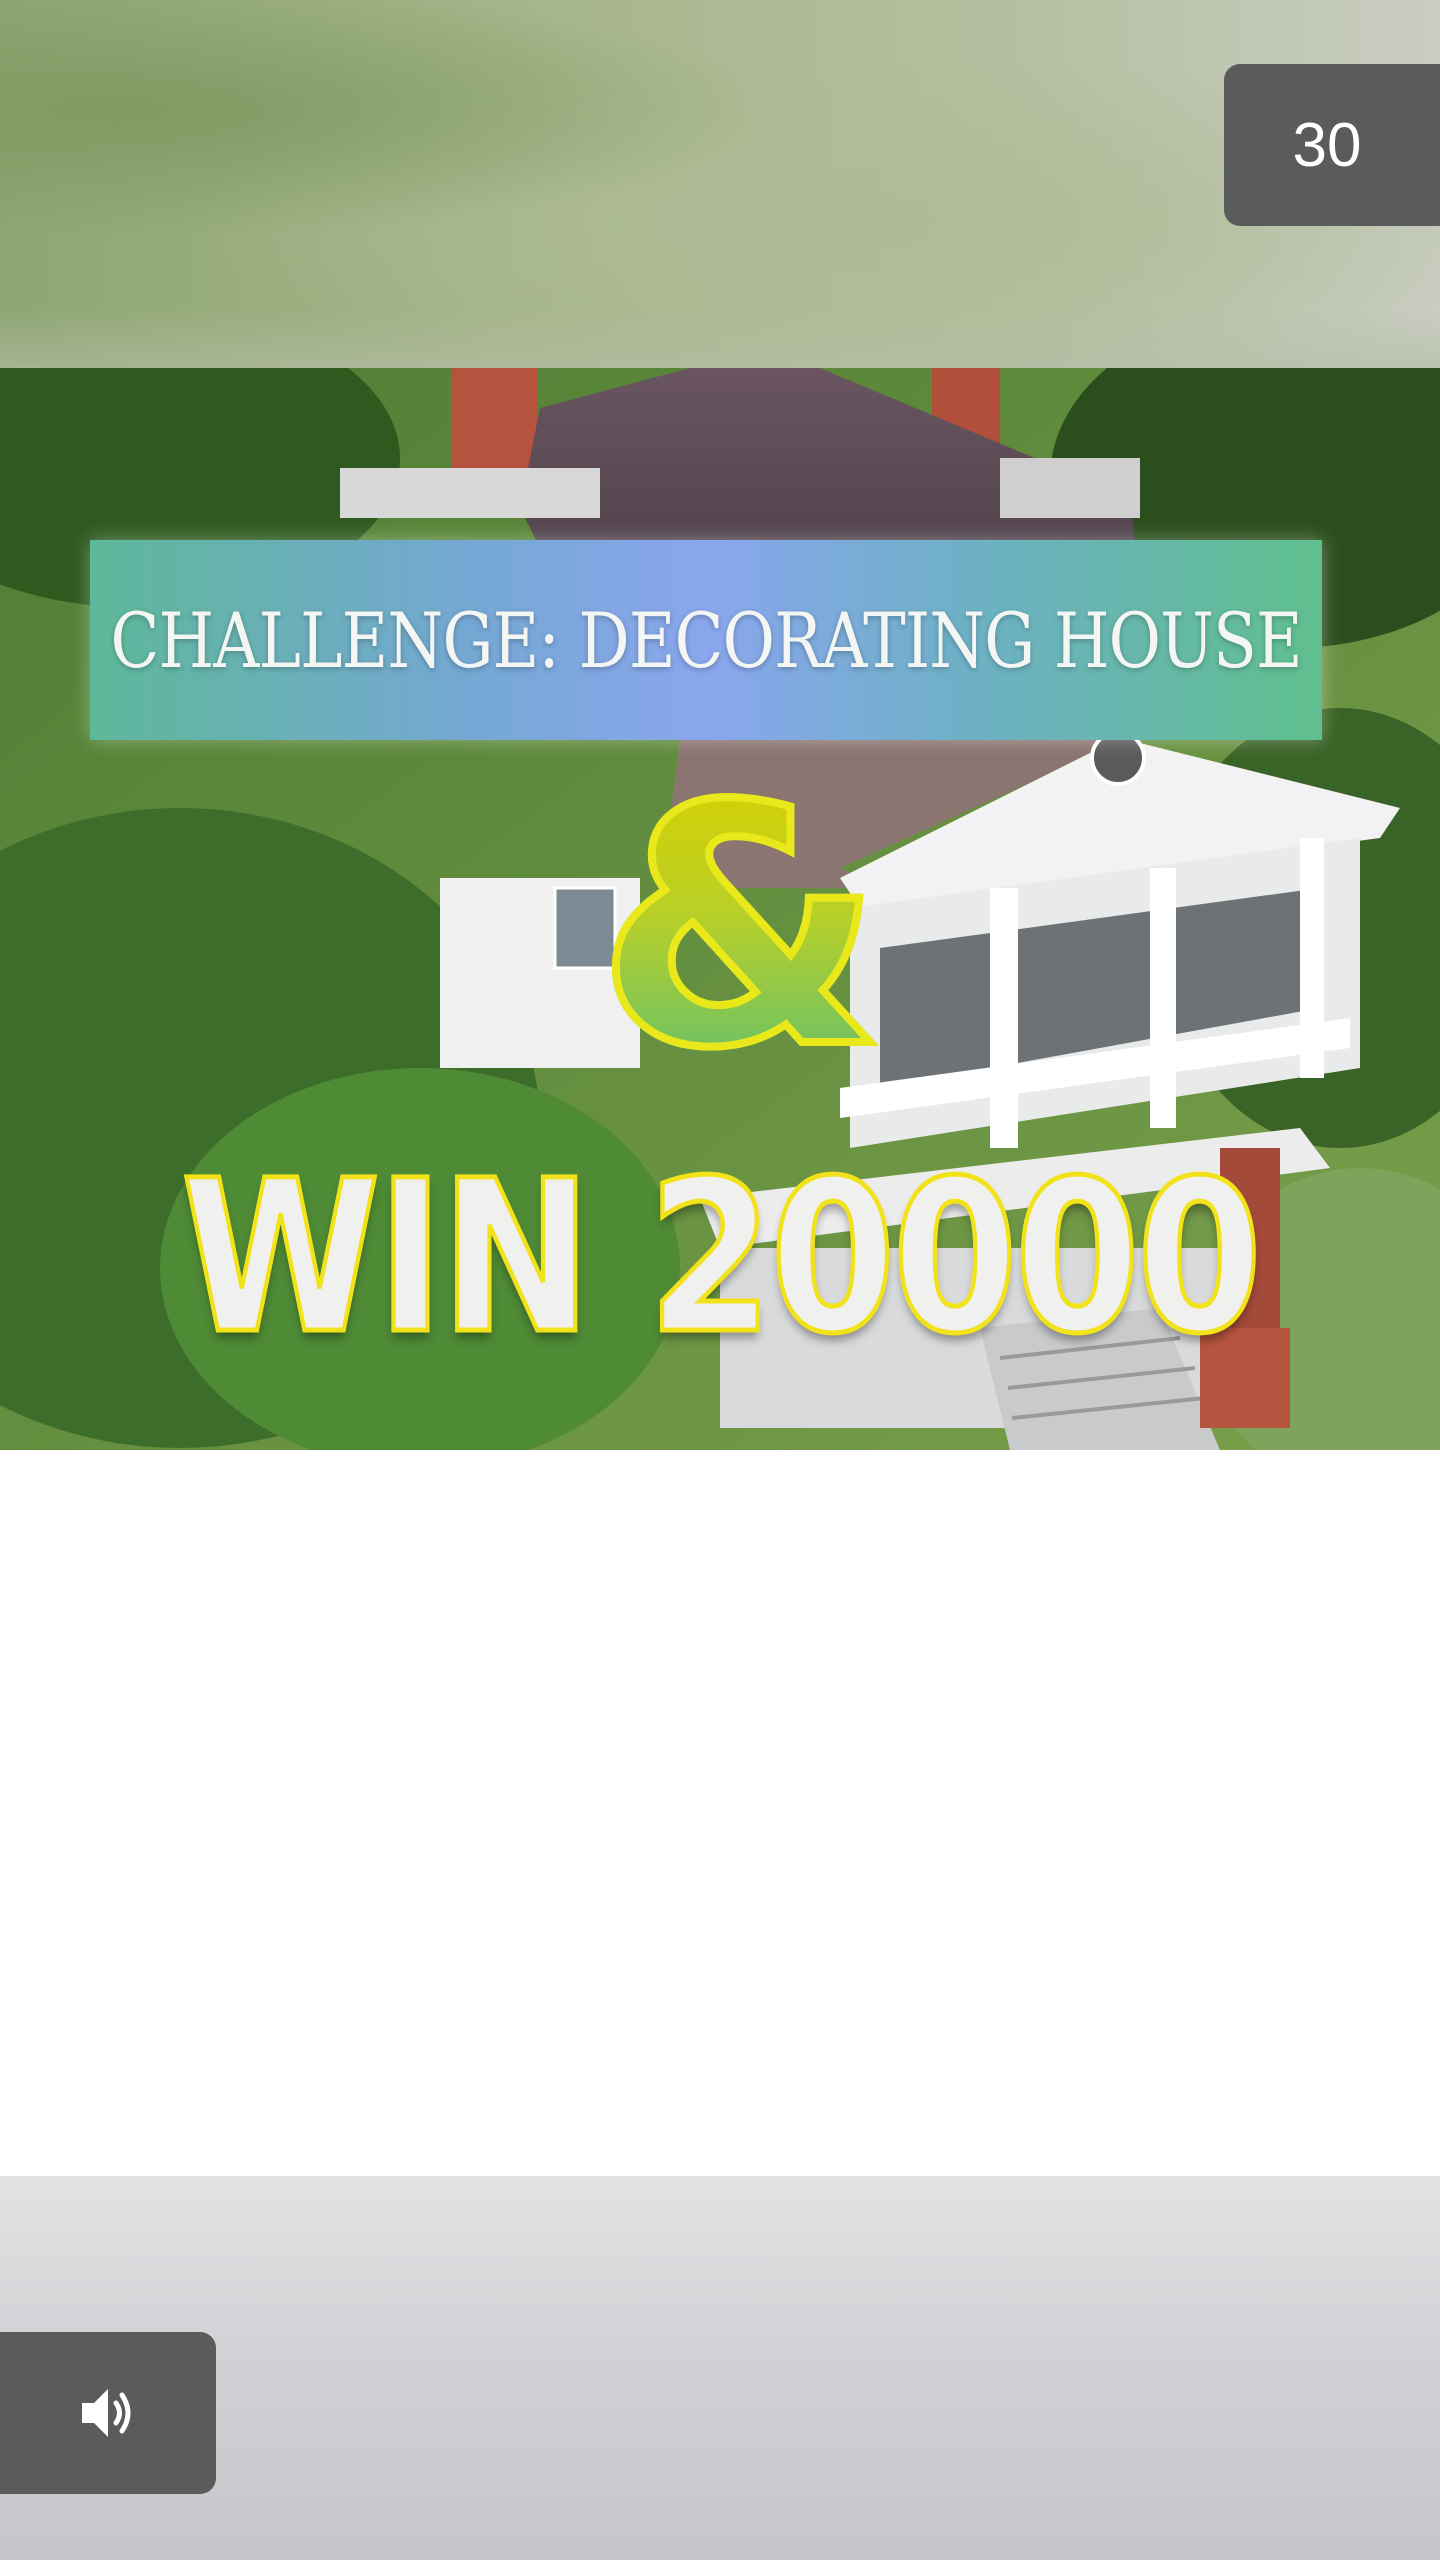 The height and width of the screenshot is (2560, 1440). What do you see at coordinates (740, 928) in the screenshot?
I see `ampersand-graphic: &` at bounding box center [740, 928].